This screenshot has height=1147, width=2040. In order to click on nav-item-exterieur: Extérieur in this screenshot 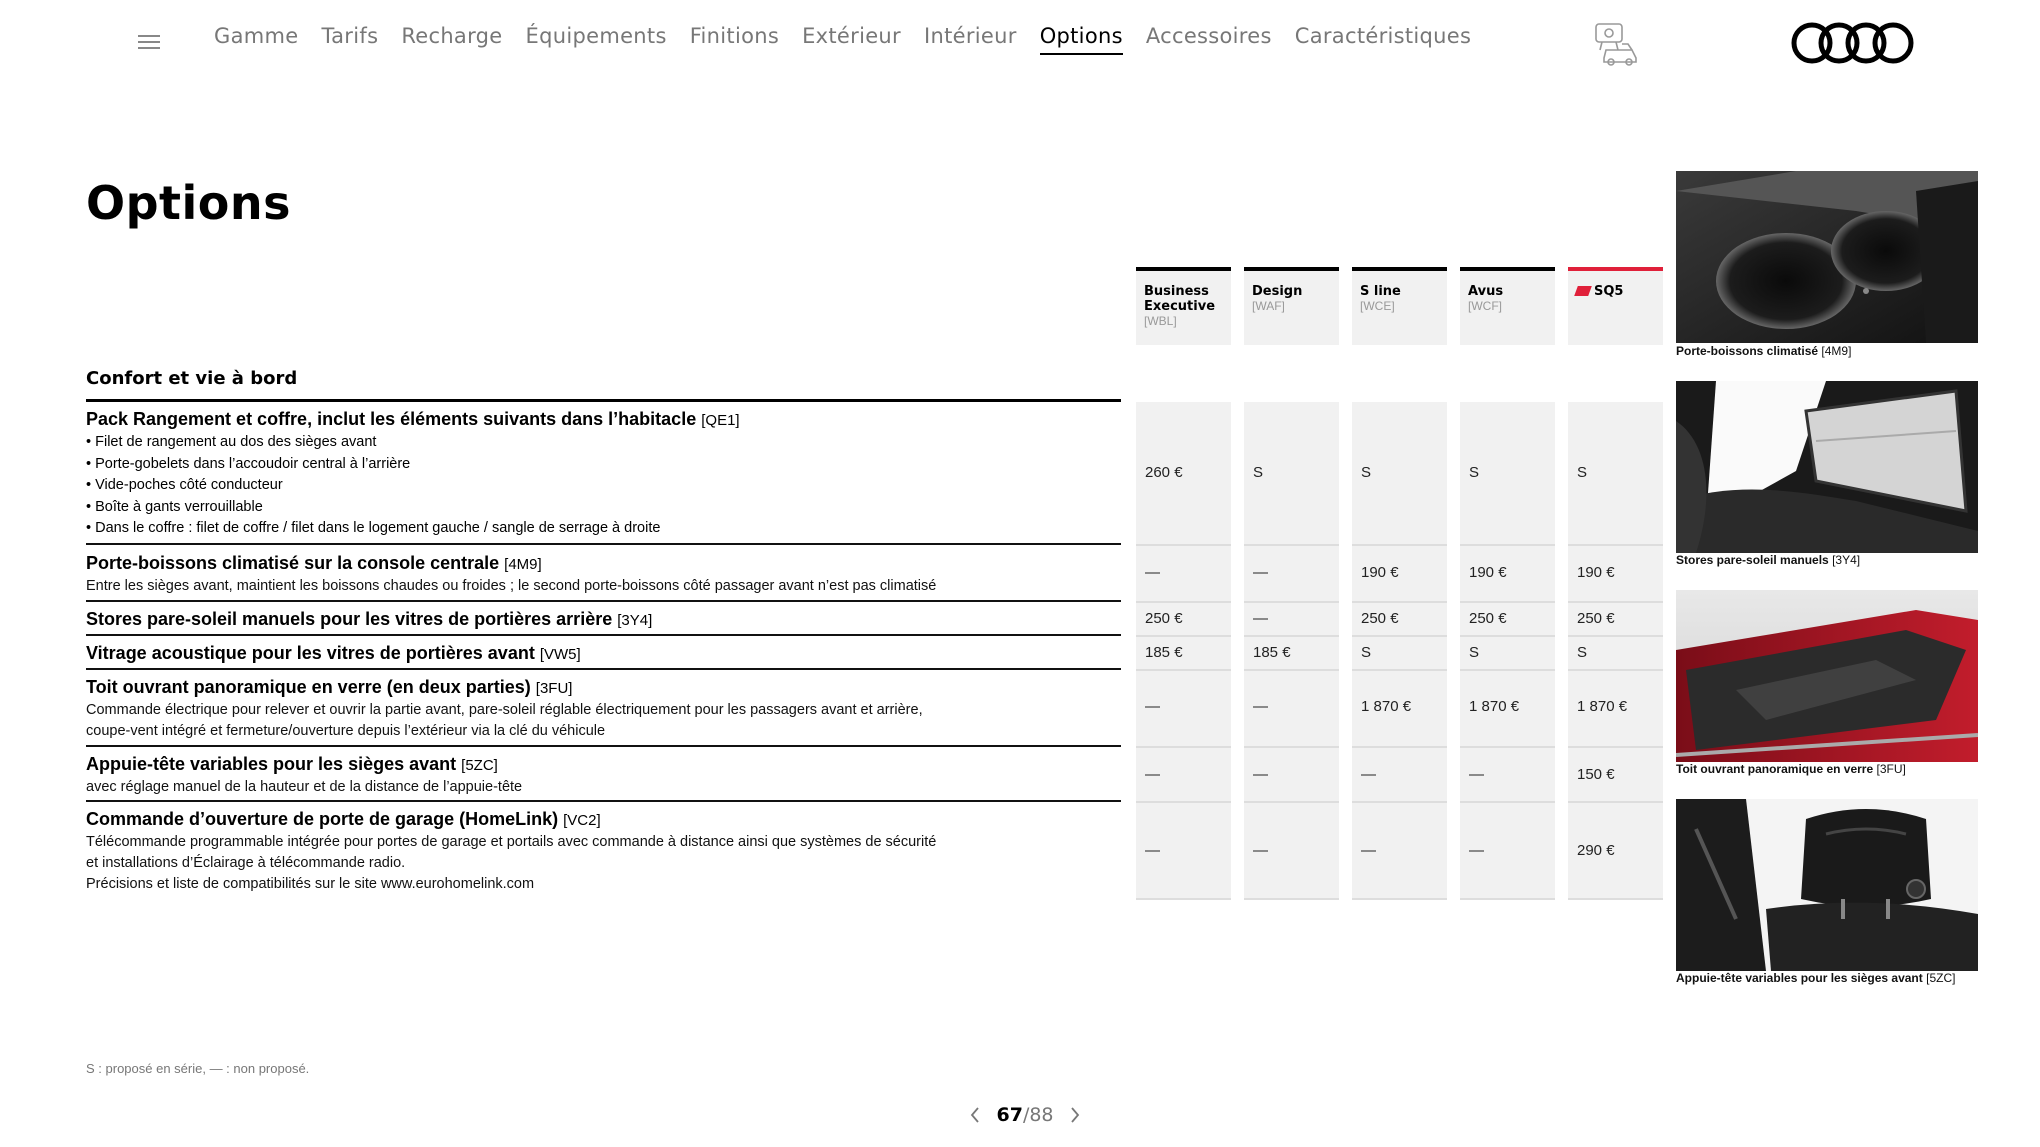, I will do `click(851, 39)`.